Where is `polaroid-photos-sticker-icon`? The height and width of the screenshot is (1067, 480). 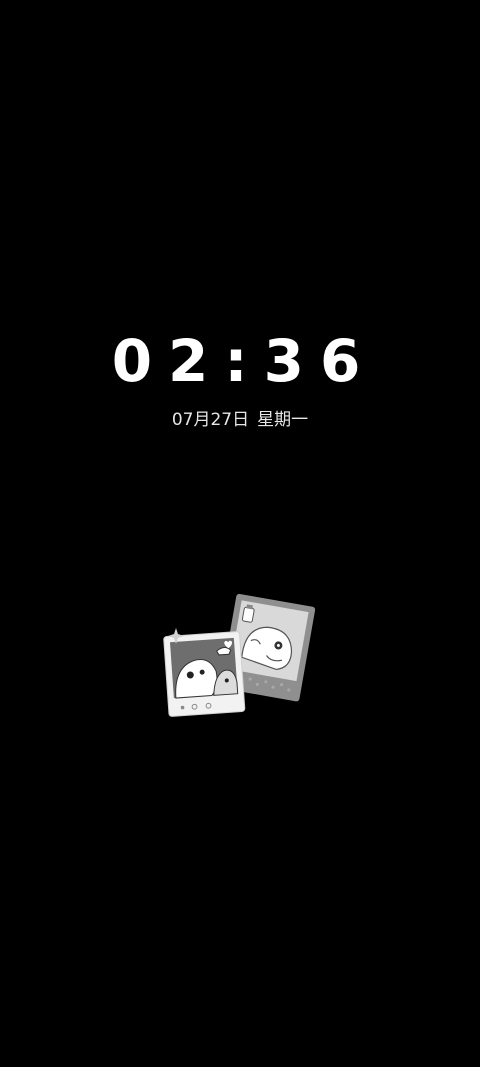 polaroid-photos-sticker-icon is located at coordinates (239, 655).